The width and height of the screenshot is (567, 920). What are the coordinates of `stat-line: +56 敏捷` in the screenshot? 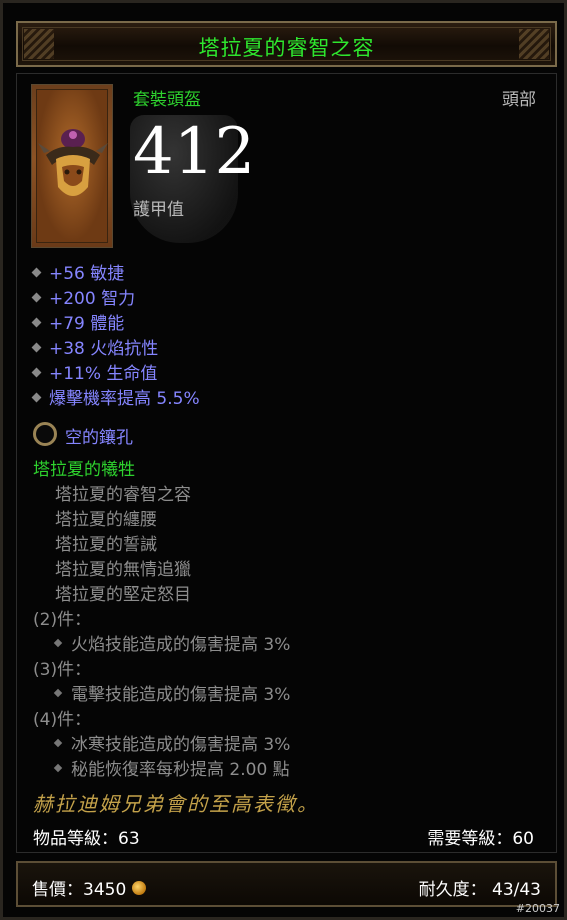 It's located at (78, 274).